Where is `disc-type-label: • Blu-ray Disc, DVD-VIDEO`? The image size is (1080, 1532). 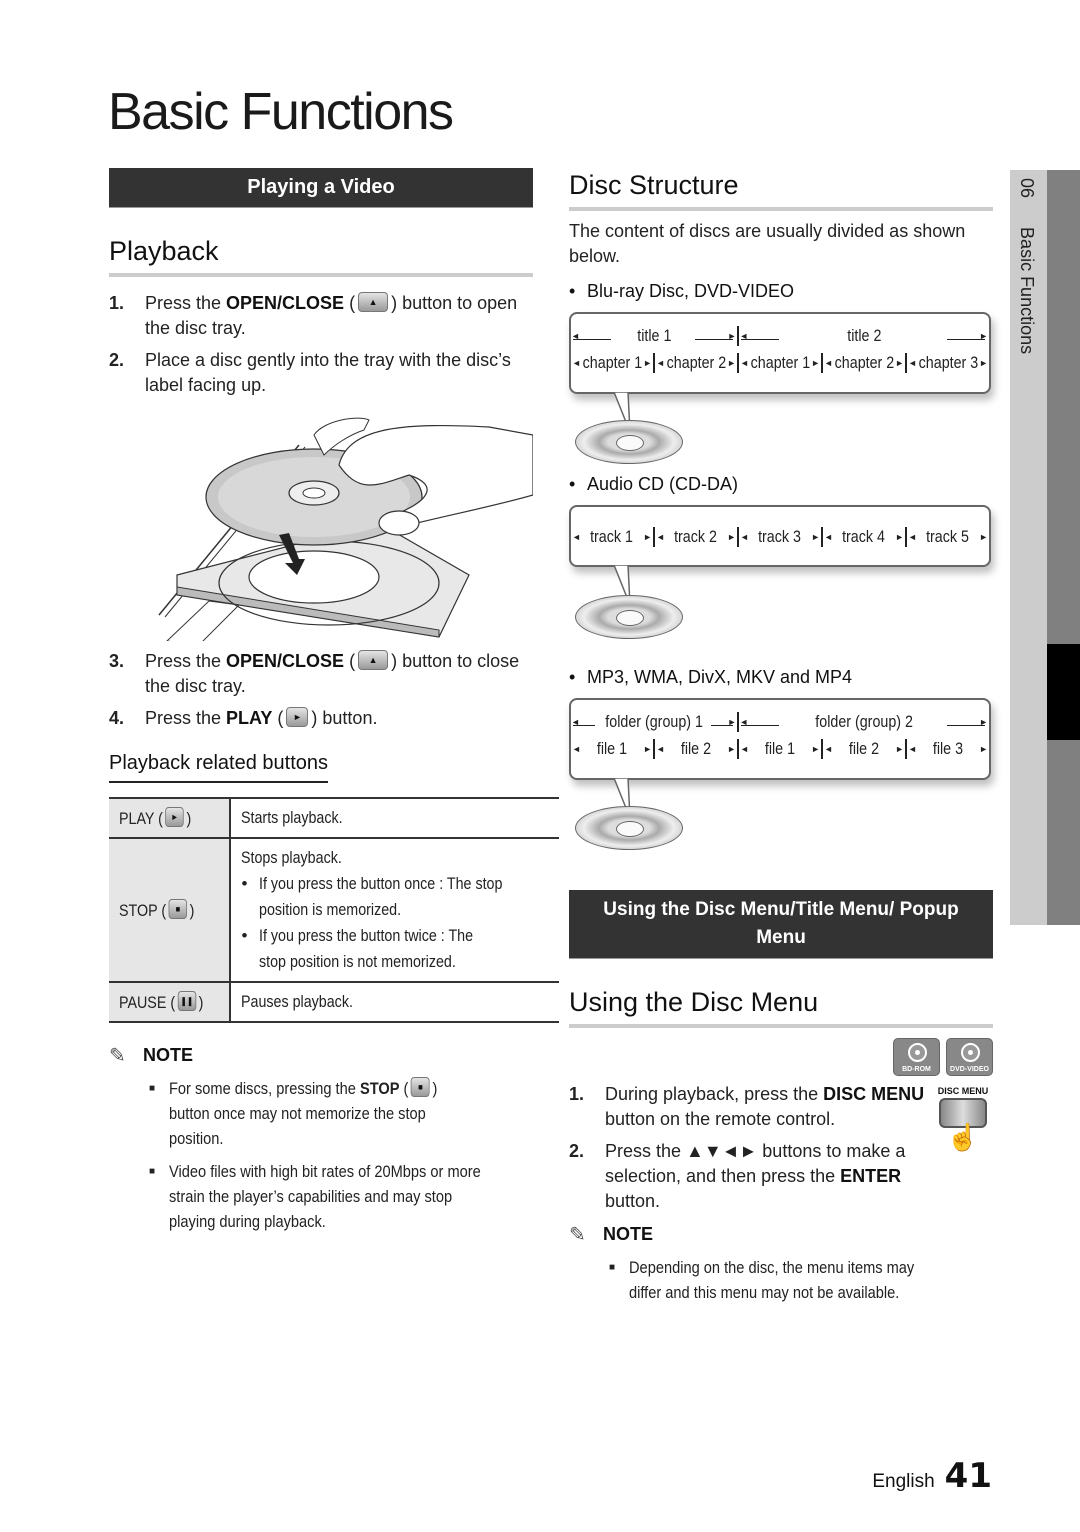 disc-type-label: • Blu-ray Disc, DVD-VIDEO is located at coordinates (682, 291).